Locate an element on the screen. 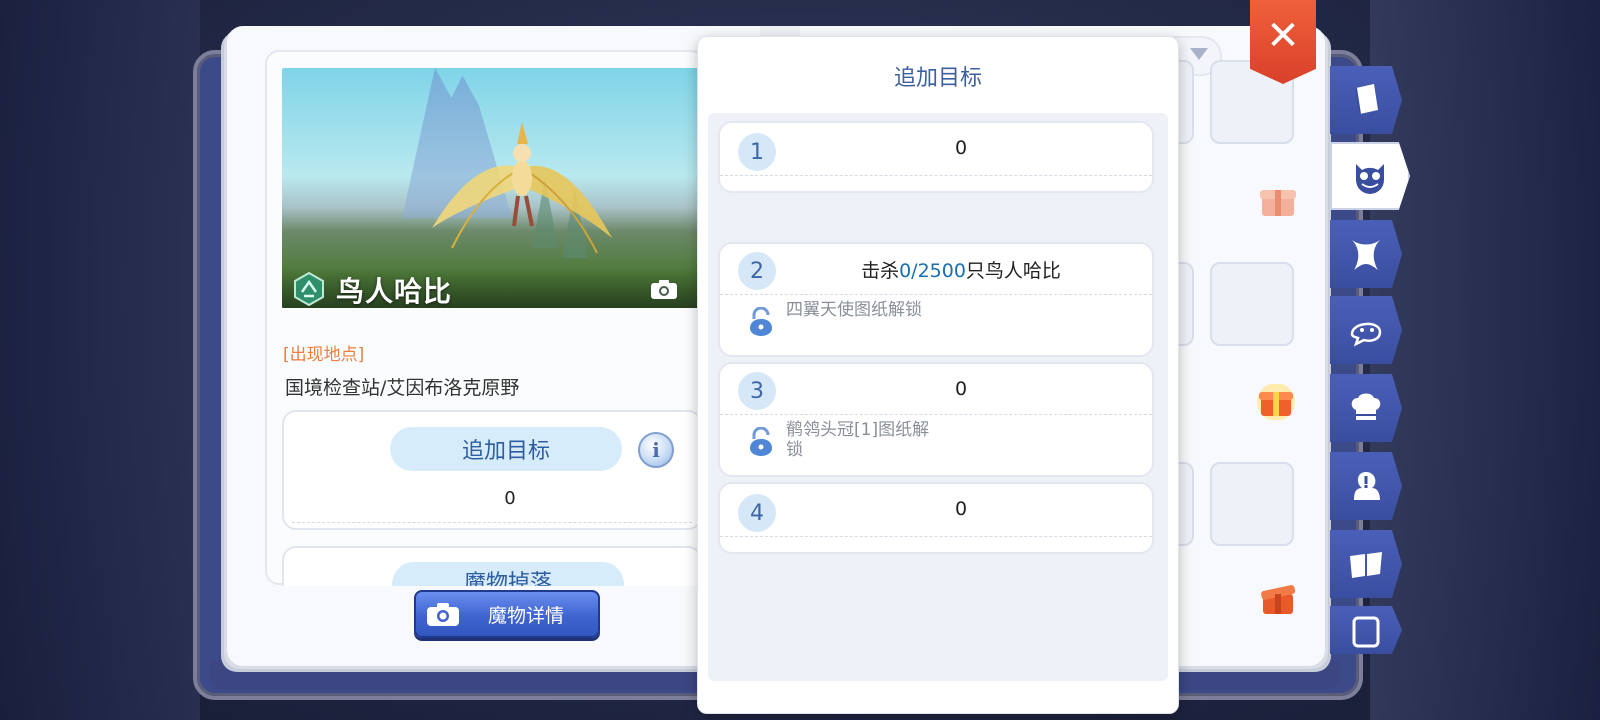 The image size is (1600, 720). tab-npc is located at coordinates (1366, 486).